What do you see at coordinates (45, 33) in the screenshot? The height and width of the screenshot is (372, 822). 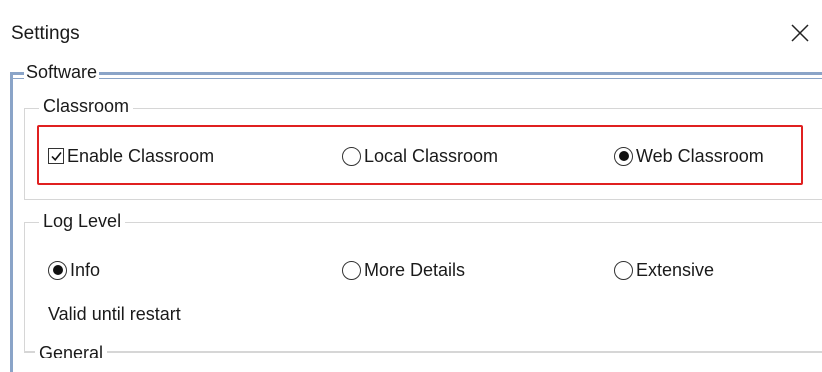 I see `window-title: Settings` at bounding box center [45, 33].